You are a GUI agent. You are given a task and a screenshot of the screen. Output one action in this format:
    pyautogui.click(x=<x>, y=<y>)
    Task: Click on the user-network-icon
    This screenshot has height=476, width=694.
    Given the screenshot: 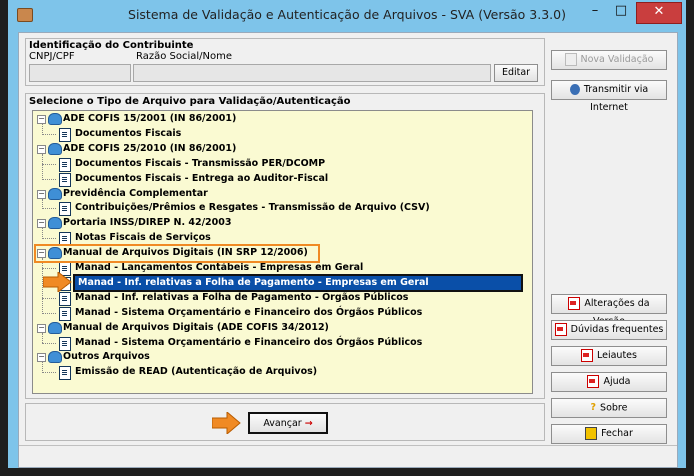 What is the action you would take?
    pyautogui.click(x=574, y=89)
    